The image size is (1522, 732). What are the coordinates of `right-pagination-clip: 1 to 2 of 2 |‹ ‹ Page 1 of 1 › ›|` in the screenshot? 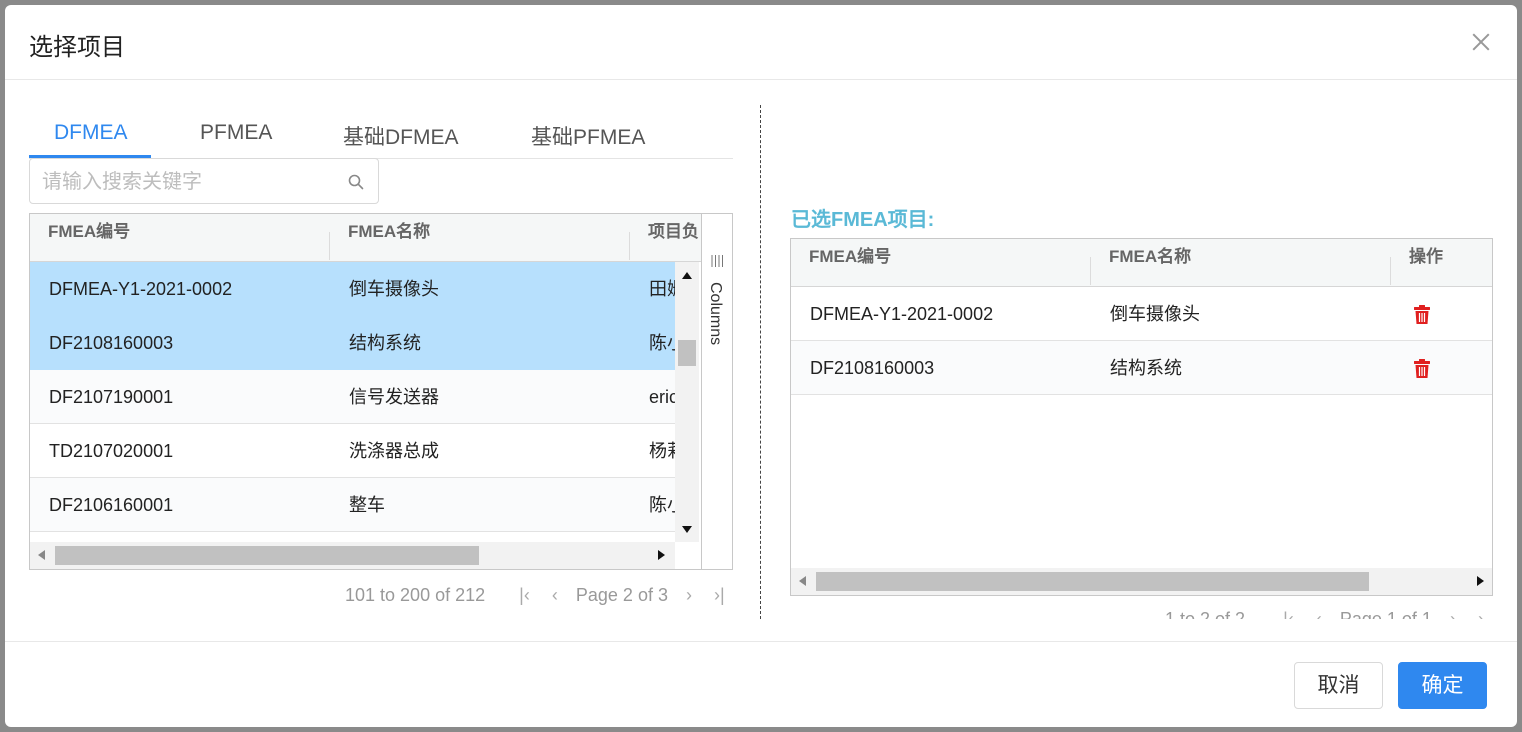 It's located at (1325, 612).